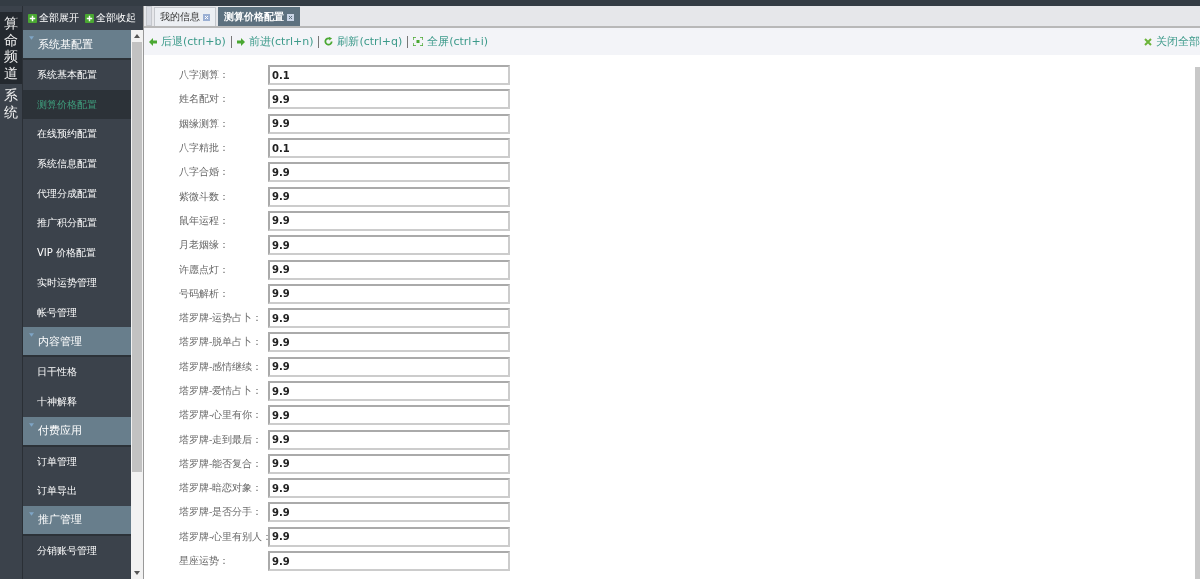  What do you see at coordinates (77, 491) in the screenshot?
I see `menu-item: 订单导出` at bounding box center [77, 491].